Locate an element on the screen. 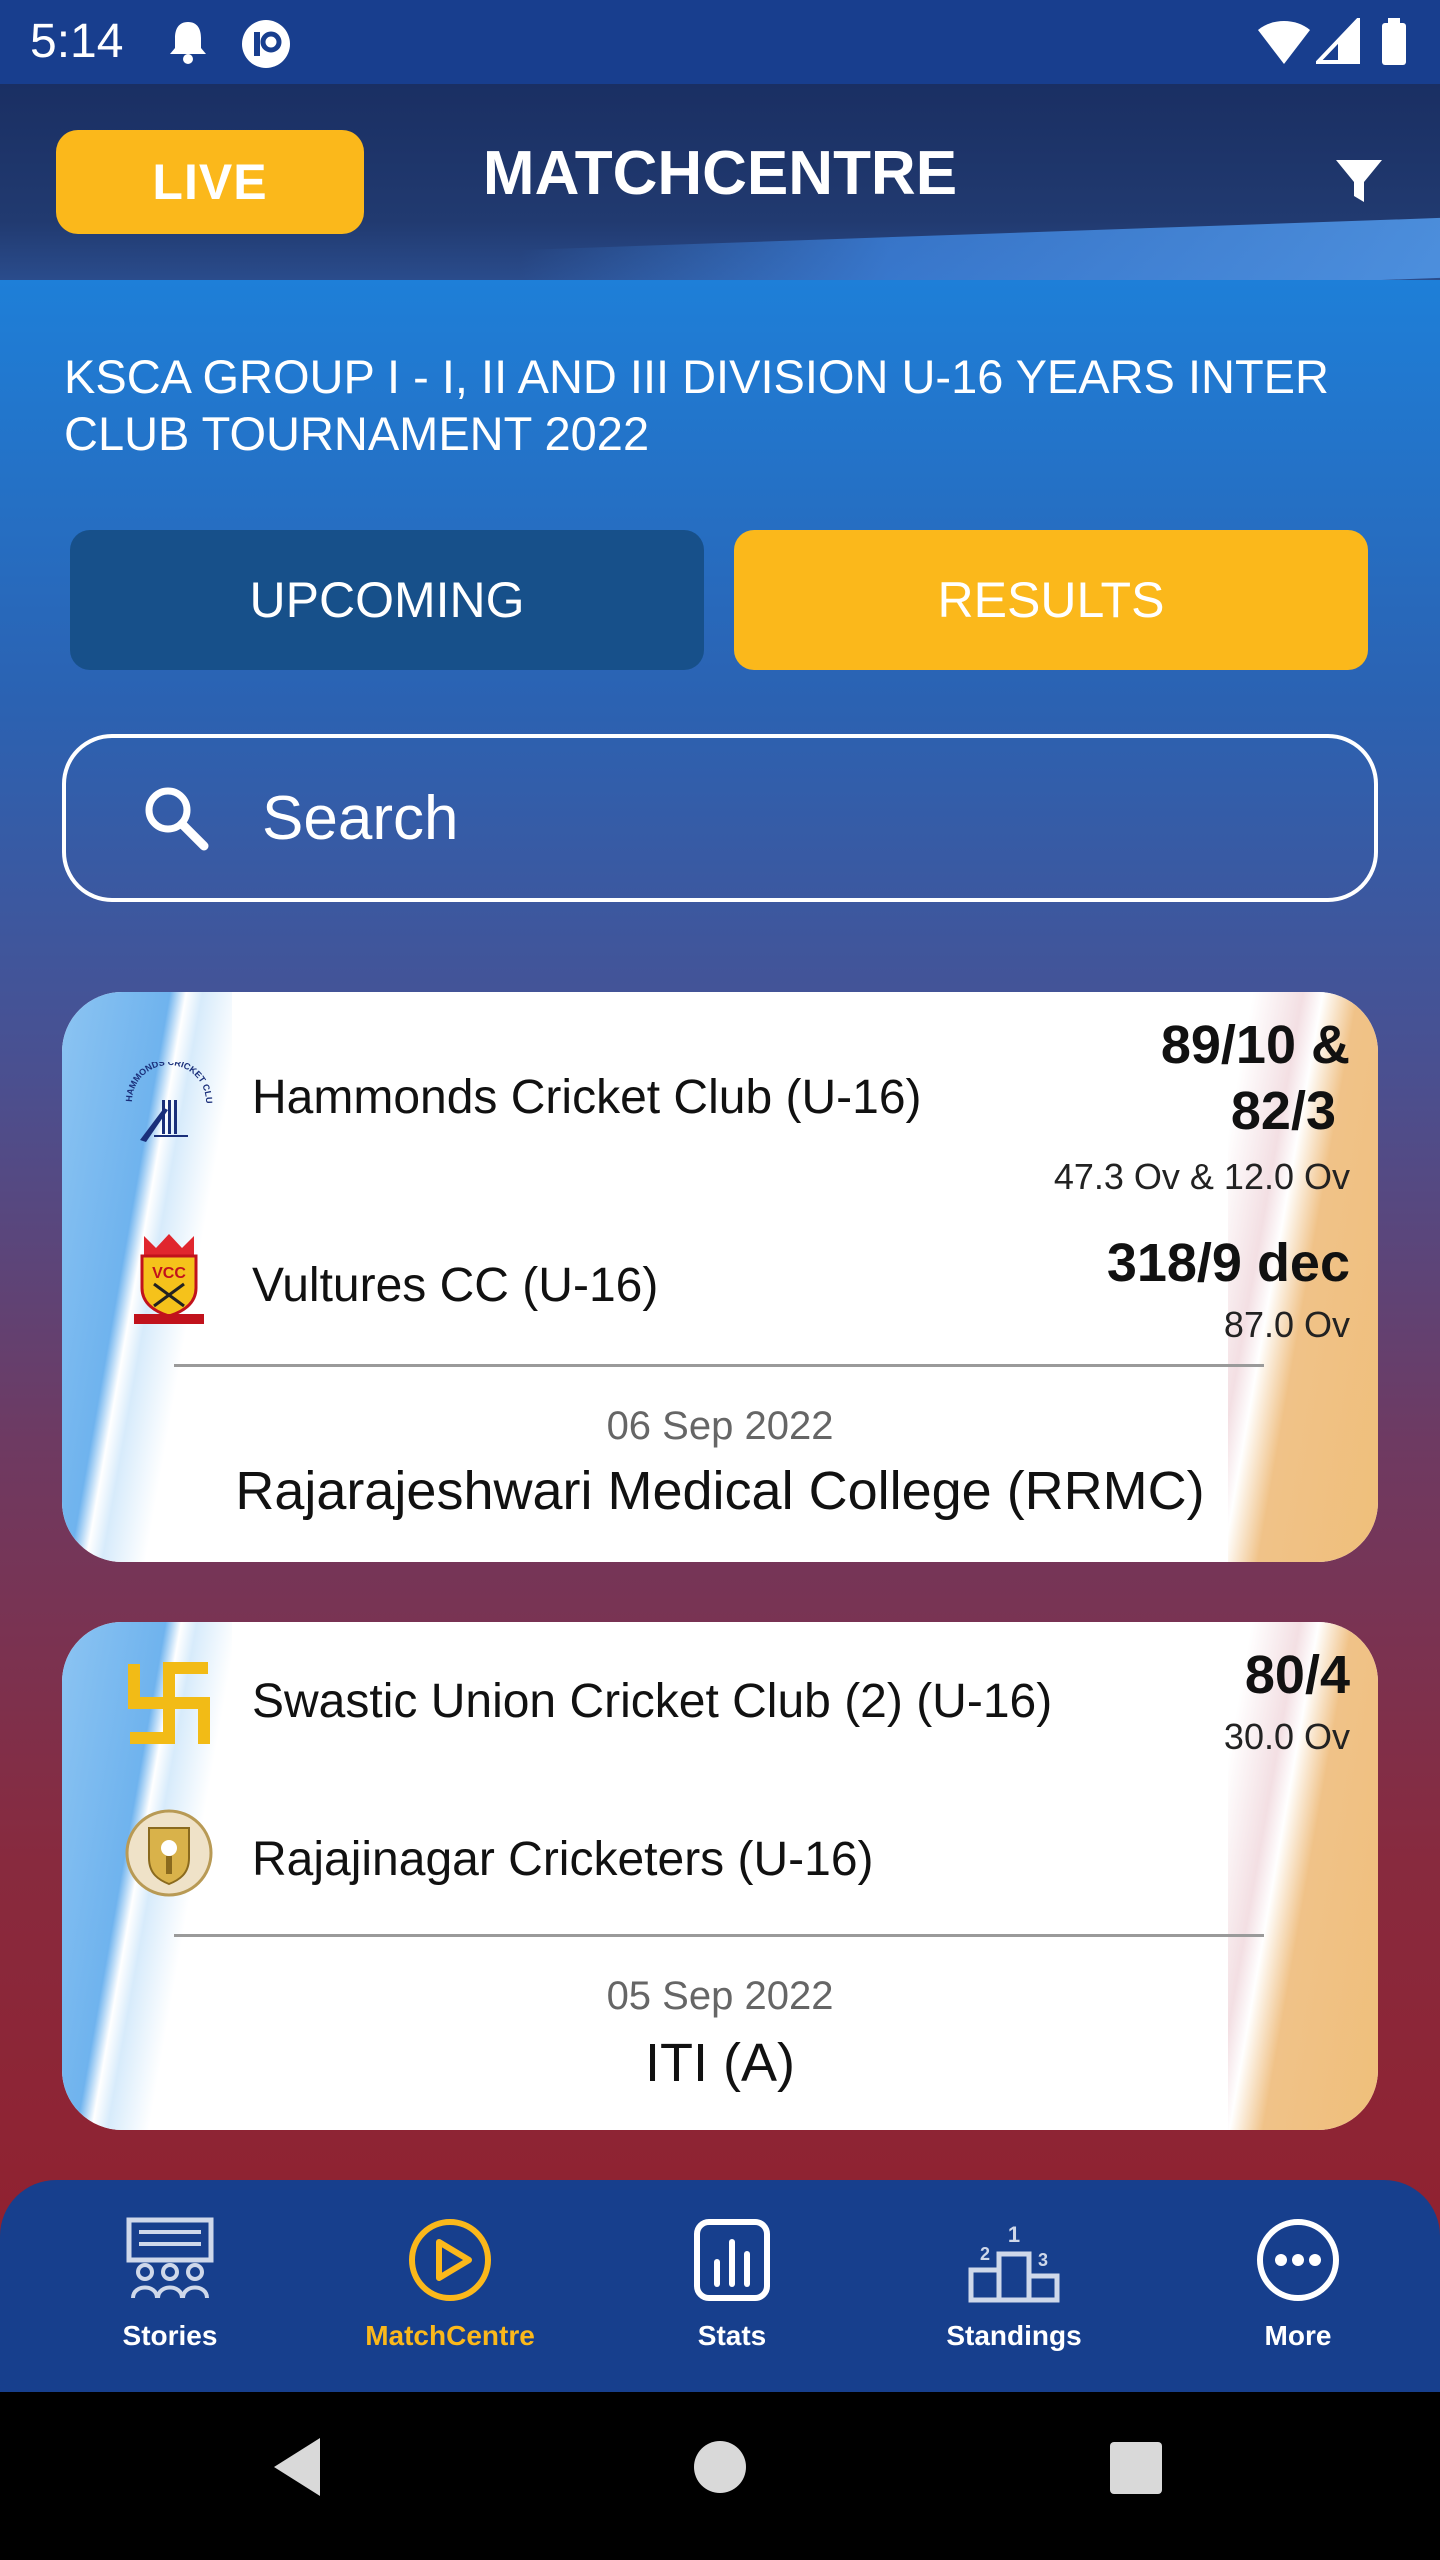  team-score: 80/4 is located at coordinates (1297, 1675).